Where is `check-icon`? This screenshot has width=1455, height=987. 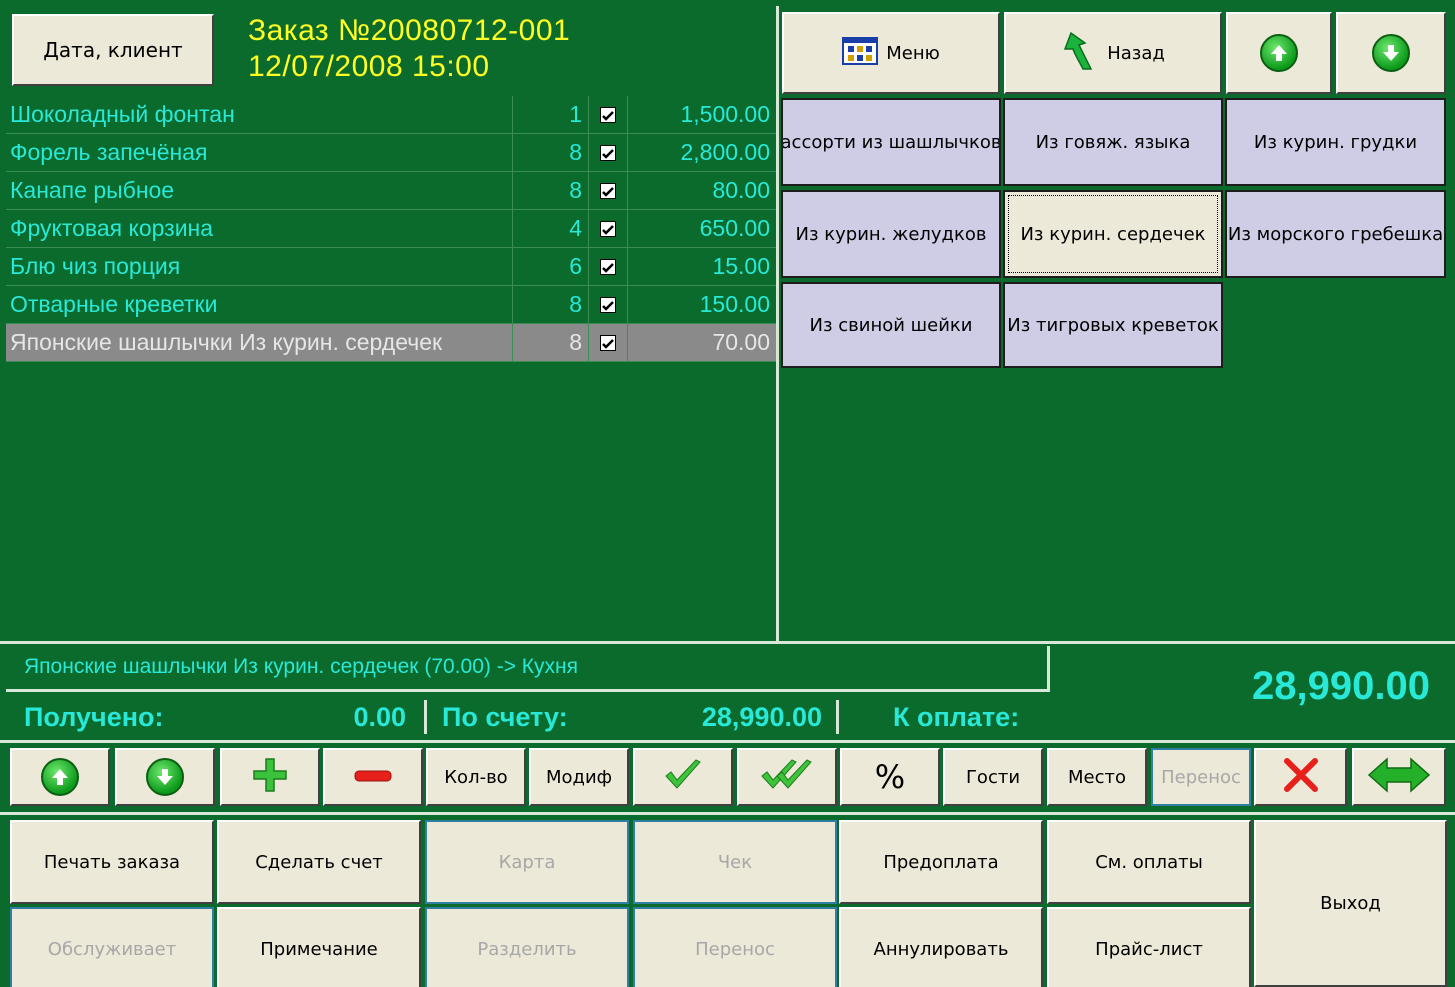
check-icon is located at coordinates (683, 777).